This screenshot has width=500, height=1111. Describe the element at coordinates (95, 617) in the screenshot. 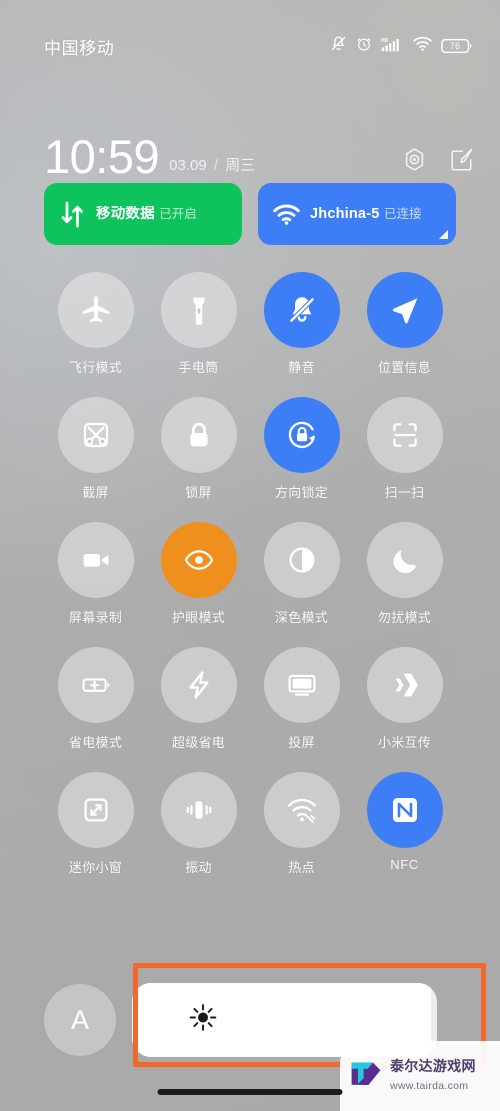

I see `toggle-label: 屏幕录制` at that location.